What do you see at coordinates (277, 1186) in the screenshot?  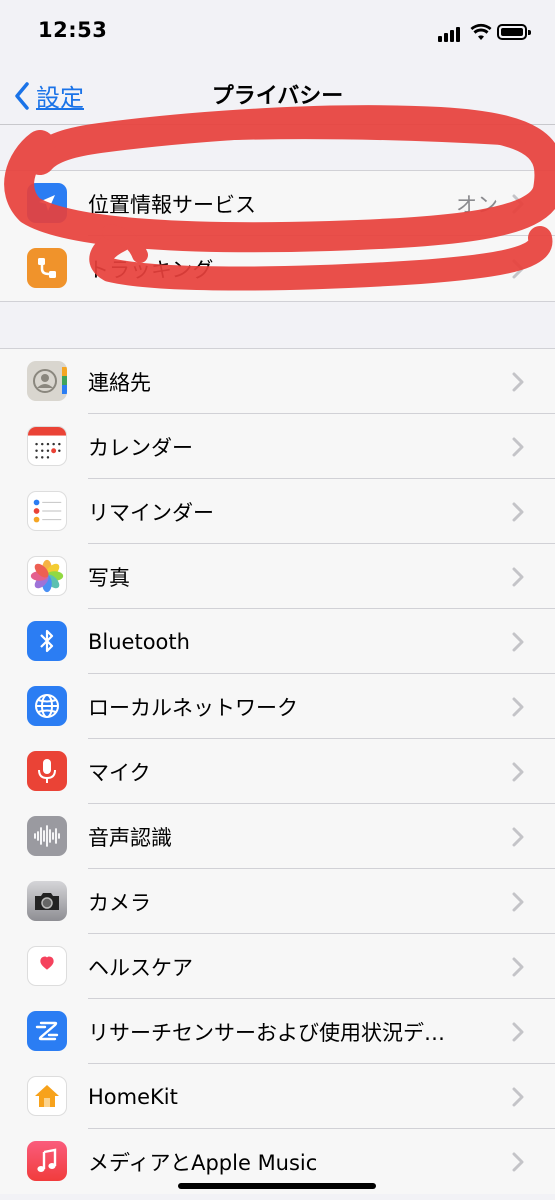 I see `home-indicator` at bounding box center [277, 1186].